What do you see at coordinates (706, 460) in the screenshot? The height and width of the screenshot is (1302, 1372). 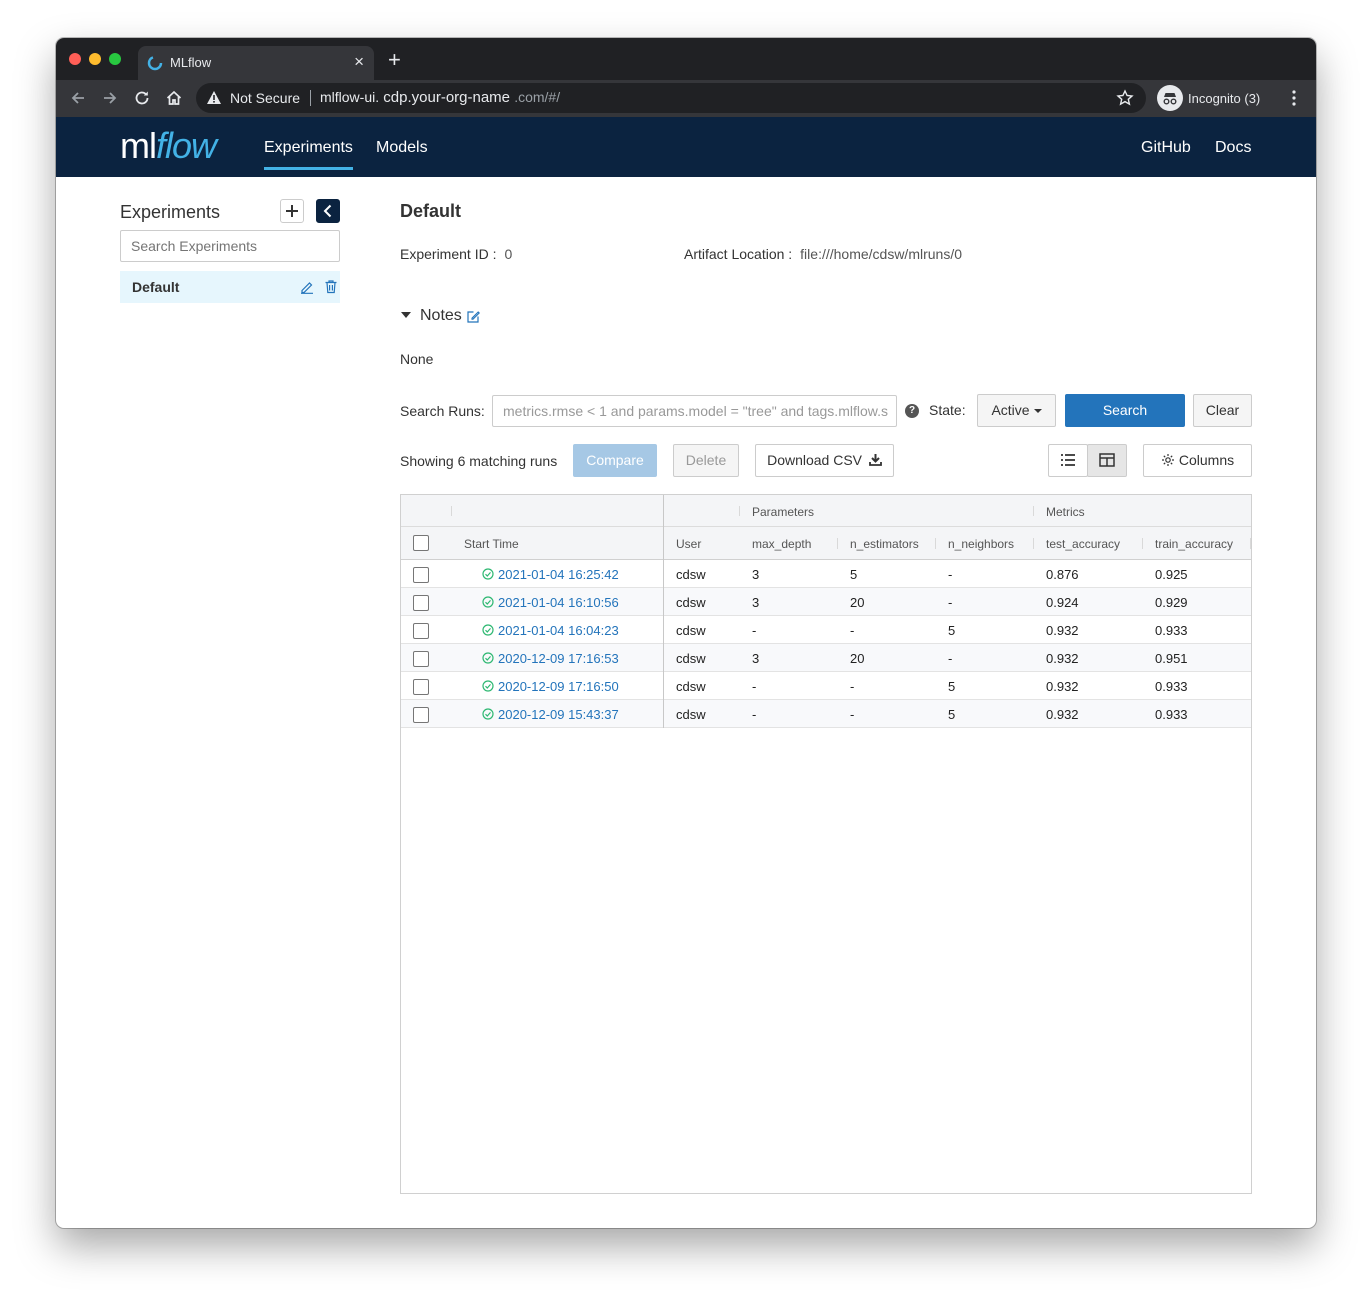 I see `delete-button: Delete` at bounding box center [706, 460].